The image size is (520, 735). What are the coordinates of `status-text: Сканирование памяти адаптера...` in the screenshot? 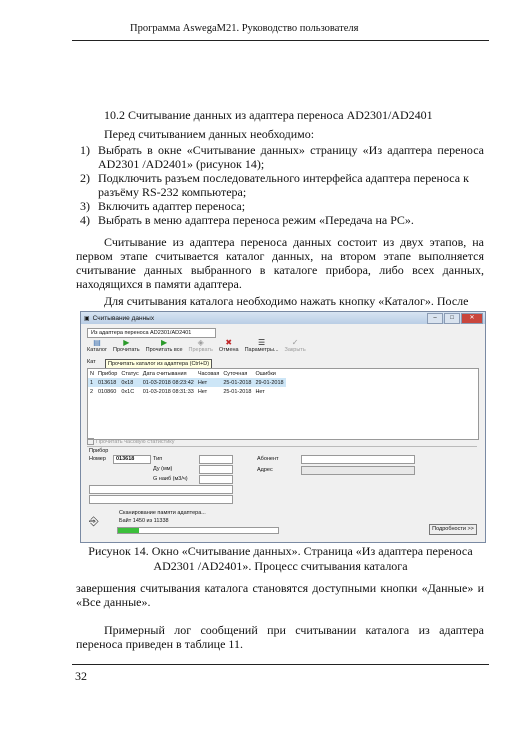 It's located at (162, 513).